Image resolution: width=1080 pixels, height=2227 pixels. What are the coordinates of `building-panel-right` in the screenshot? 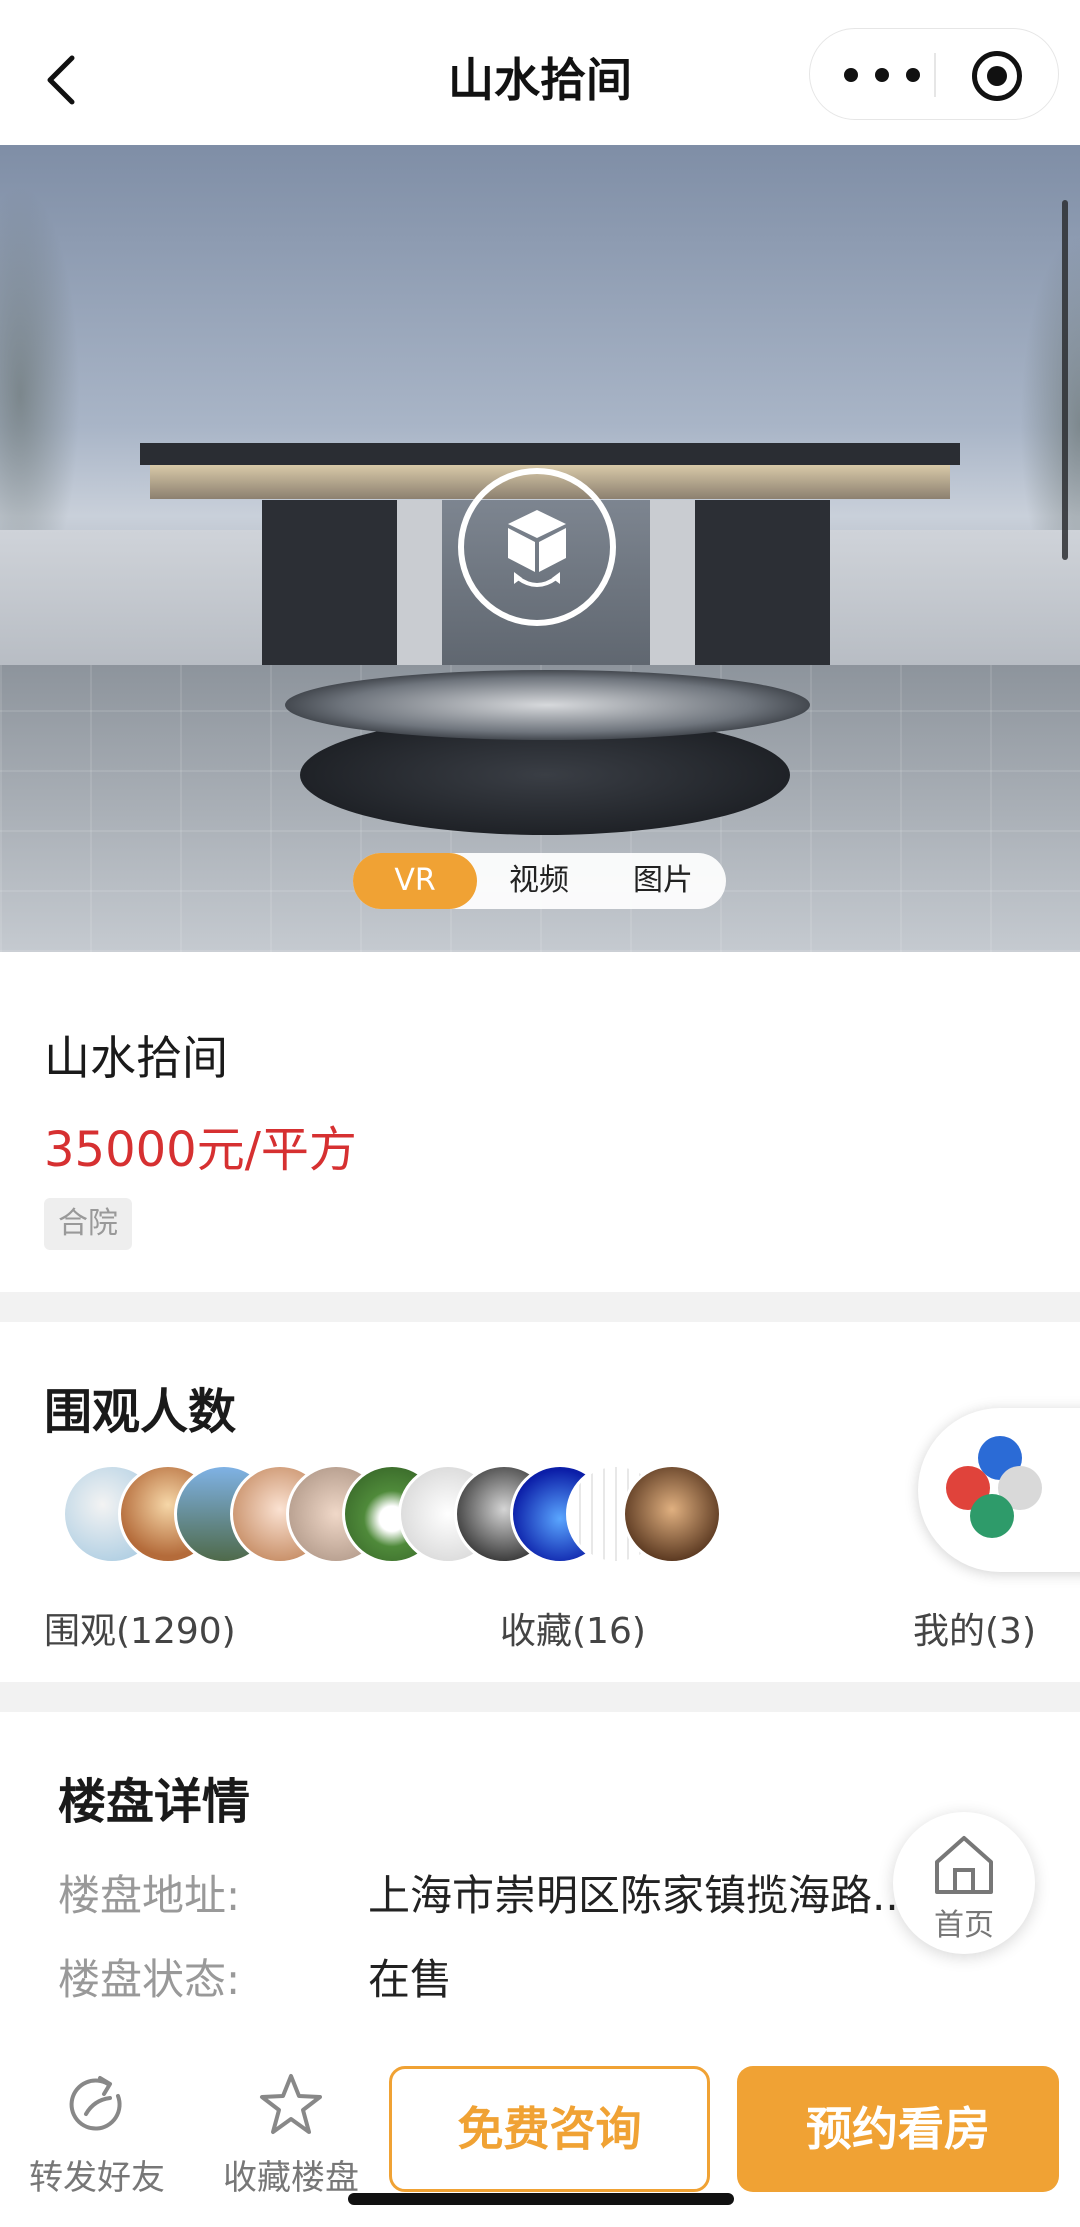 It's located at (672, 590).